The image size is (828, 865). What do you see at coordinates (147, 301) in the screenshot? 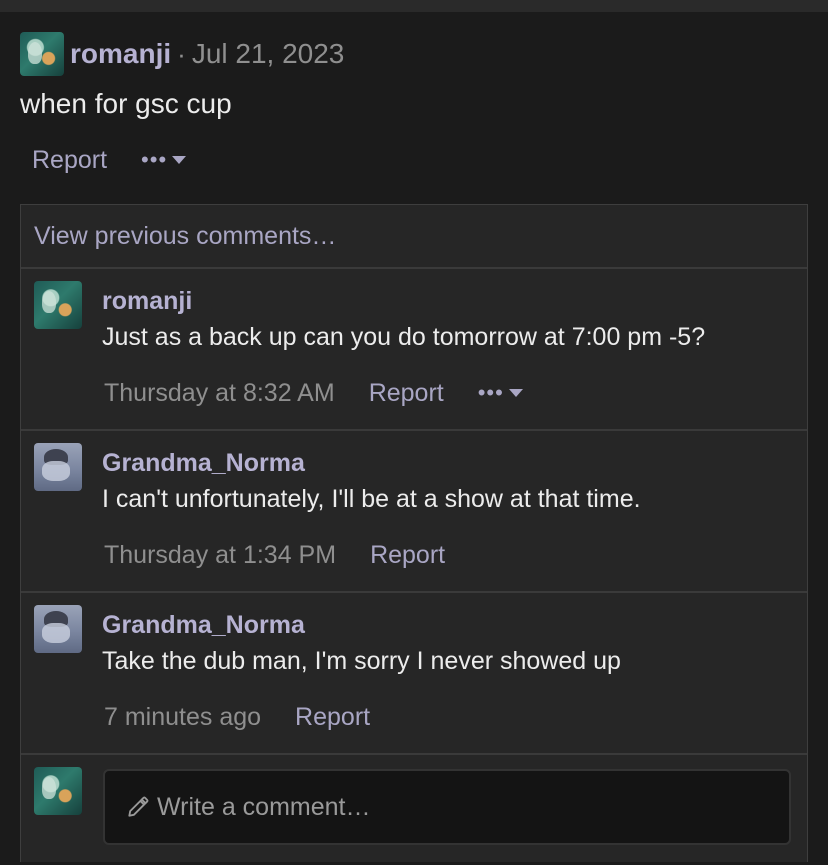
I see `comment-author: romanji` at bounding box center [147, 301].